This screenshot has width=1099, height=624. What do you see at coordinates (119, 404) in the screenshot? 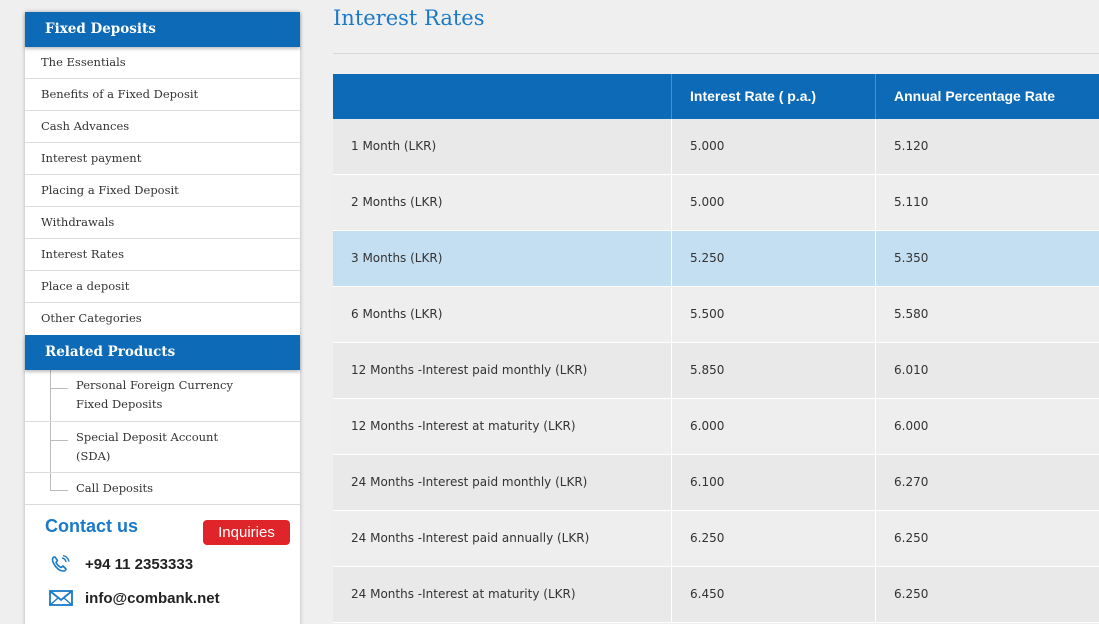
I see `related-item-label-line2: Fixed Deposits` at bounding box center [119, 404].